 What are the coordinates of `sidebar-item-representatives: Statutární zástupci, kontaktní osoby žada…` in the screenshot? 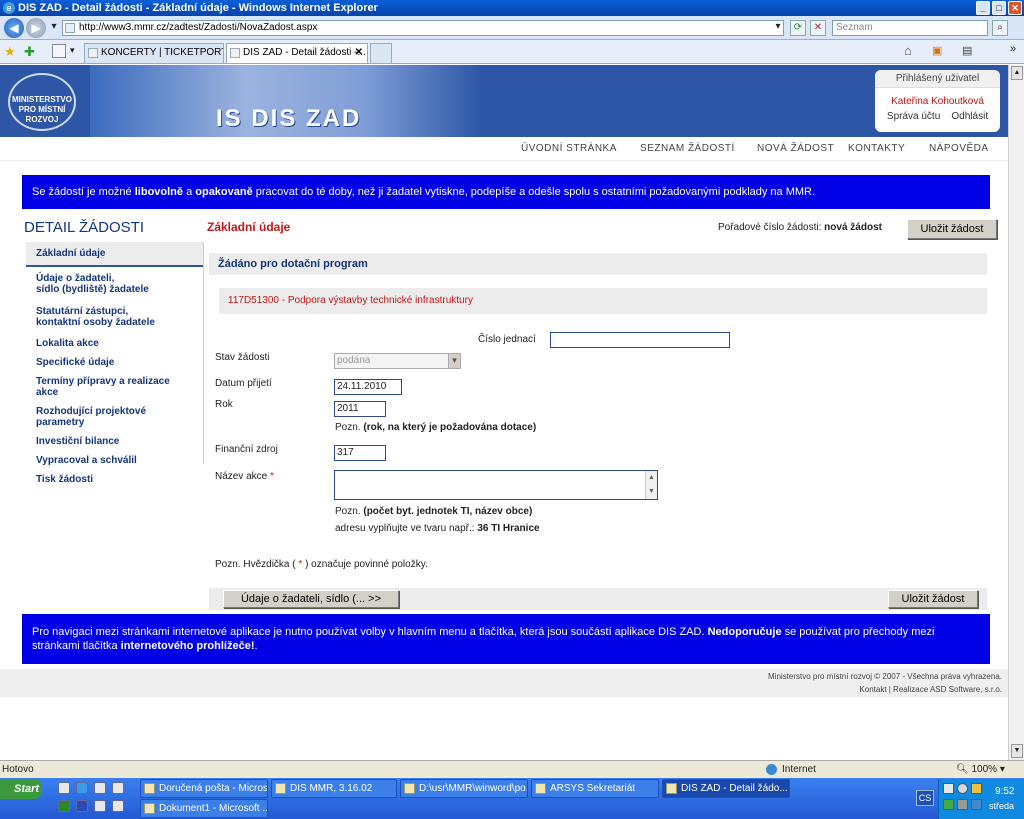 It's located at (115, 315).